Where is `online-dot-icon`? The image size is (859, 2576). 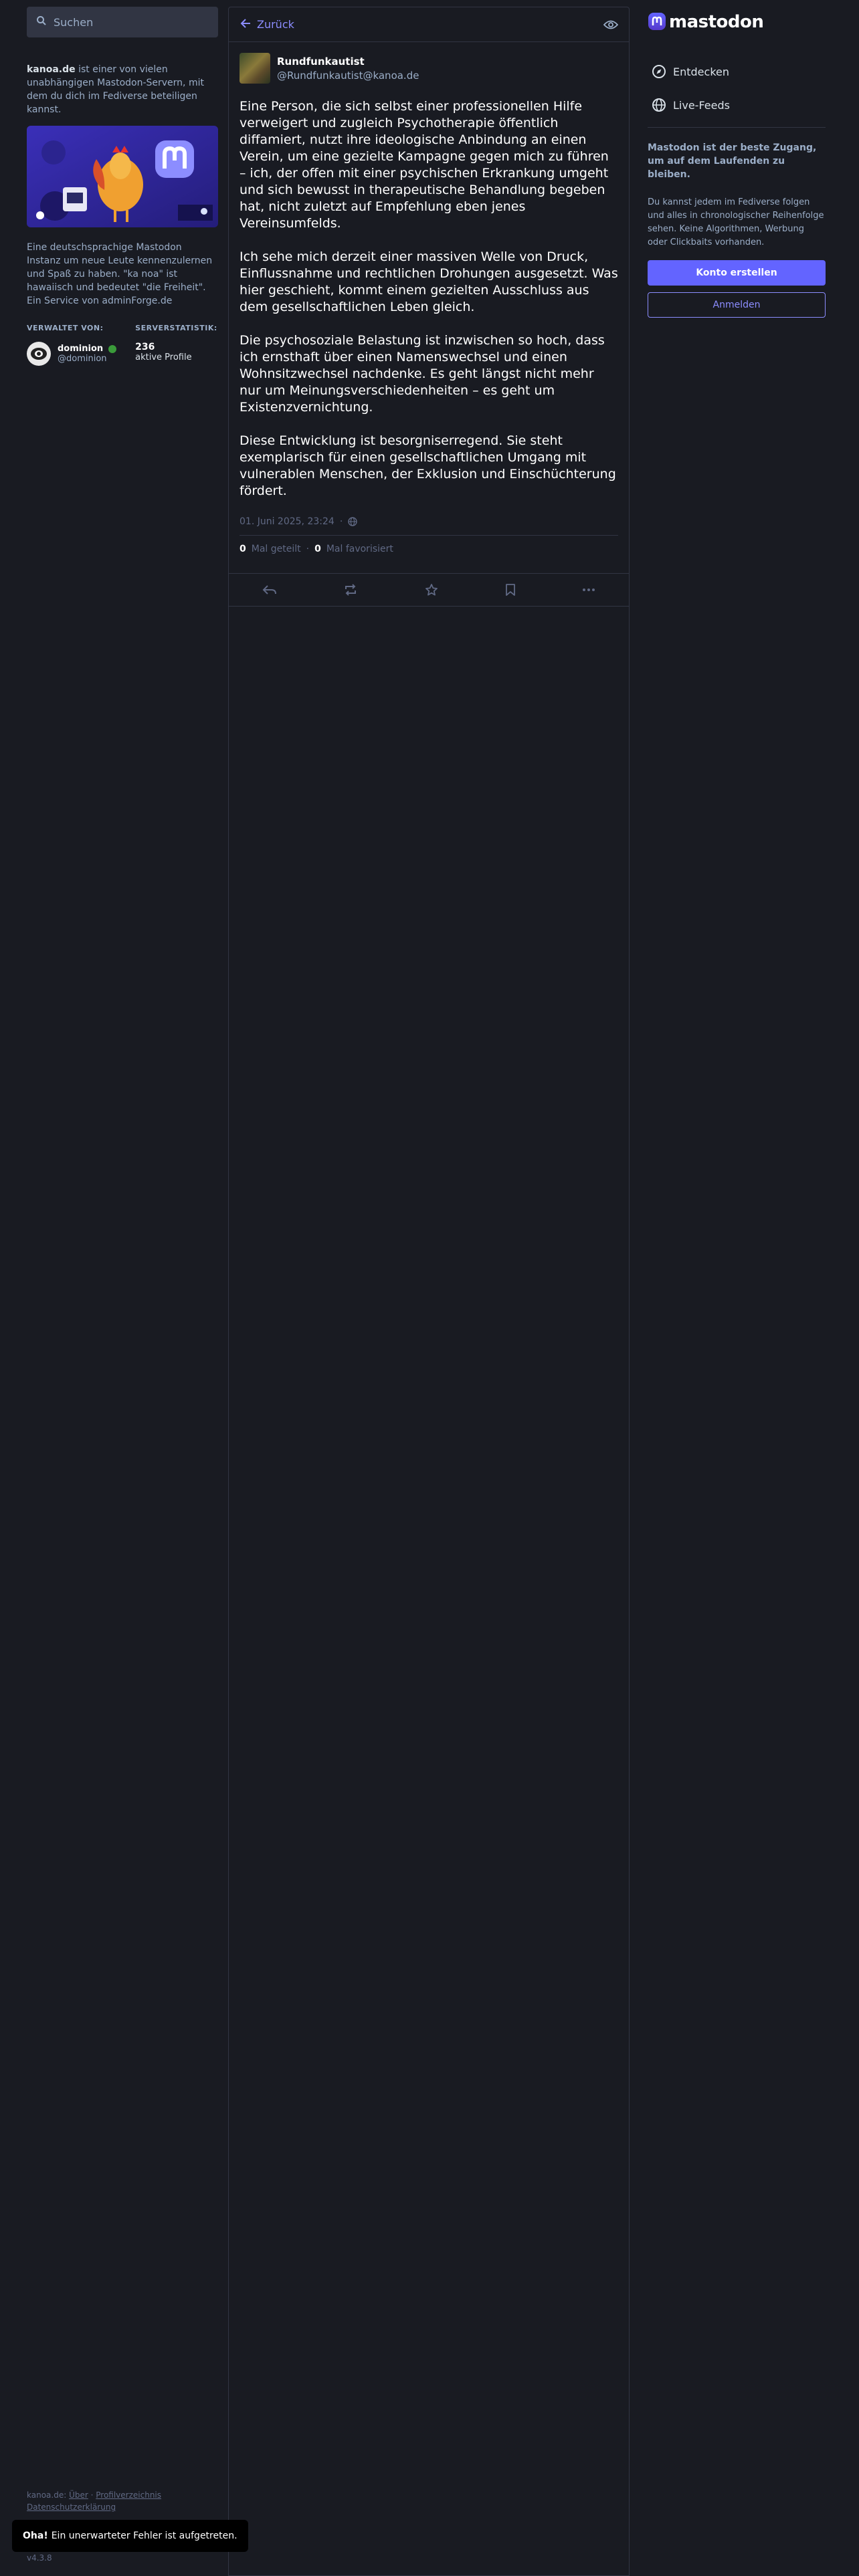
online-dot-icon is located at coordinates (113, 349).